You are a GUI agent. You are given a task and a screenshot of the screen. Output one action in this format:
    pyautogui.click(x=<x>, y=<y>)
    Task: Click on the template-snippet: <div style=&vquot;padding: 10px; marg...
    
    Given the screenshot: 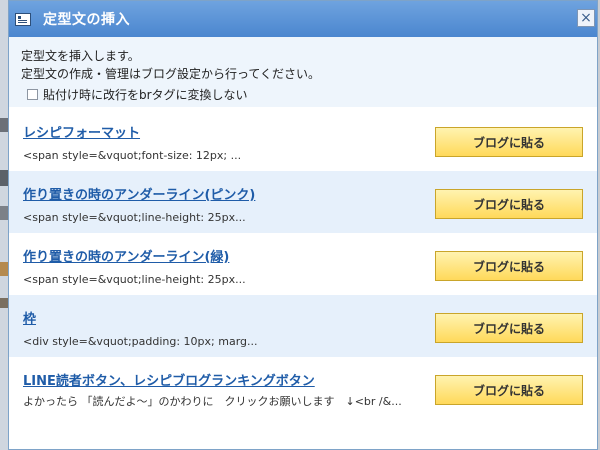 What is the action you would take?
    pyautogui.click(x=140, y=341)
    